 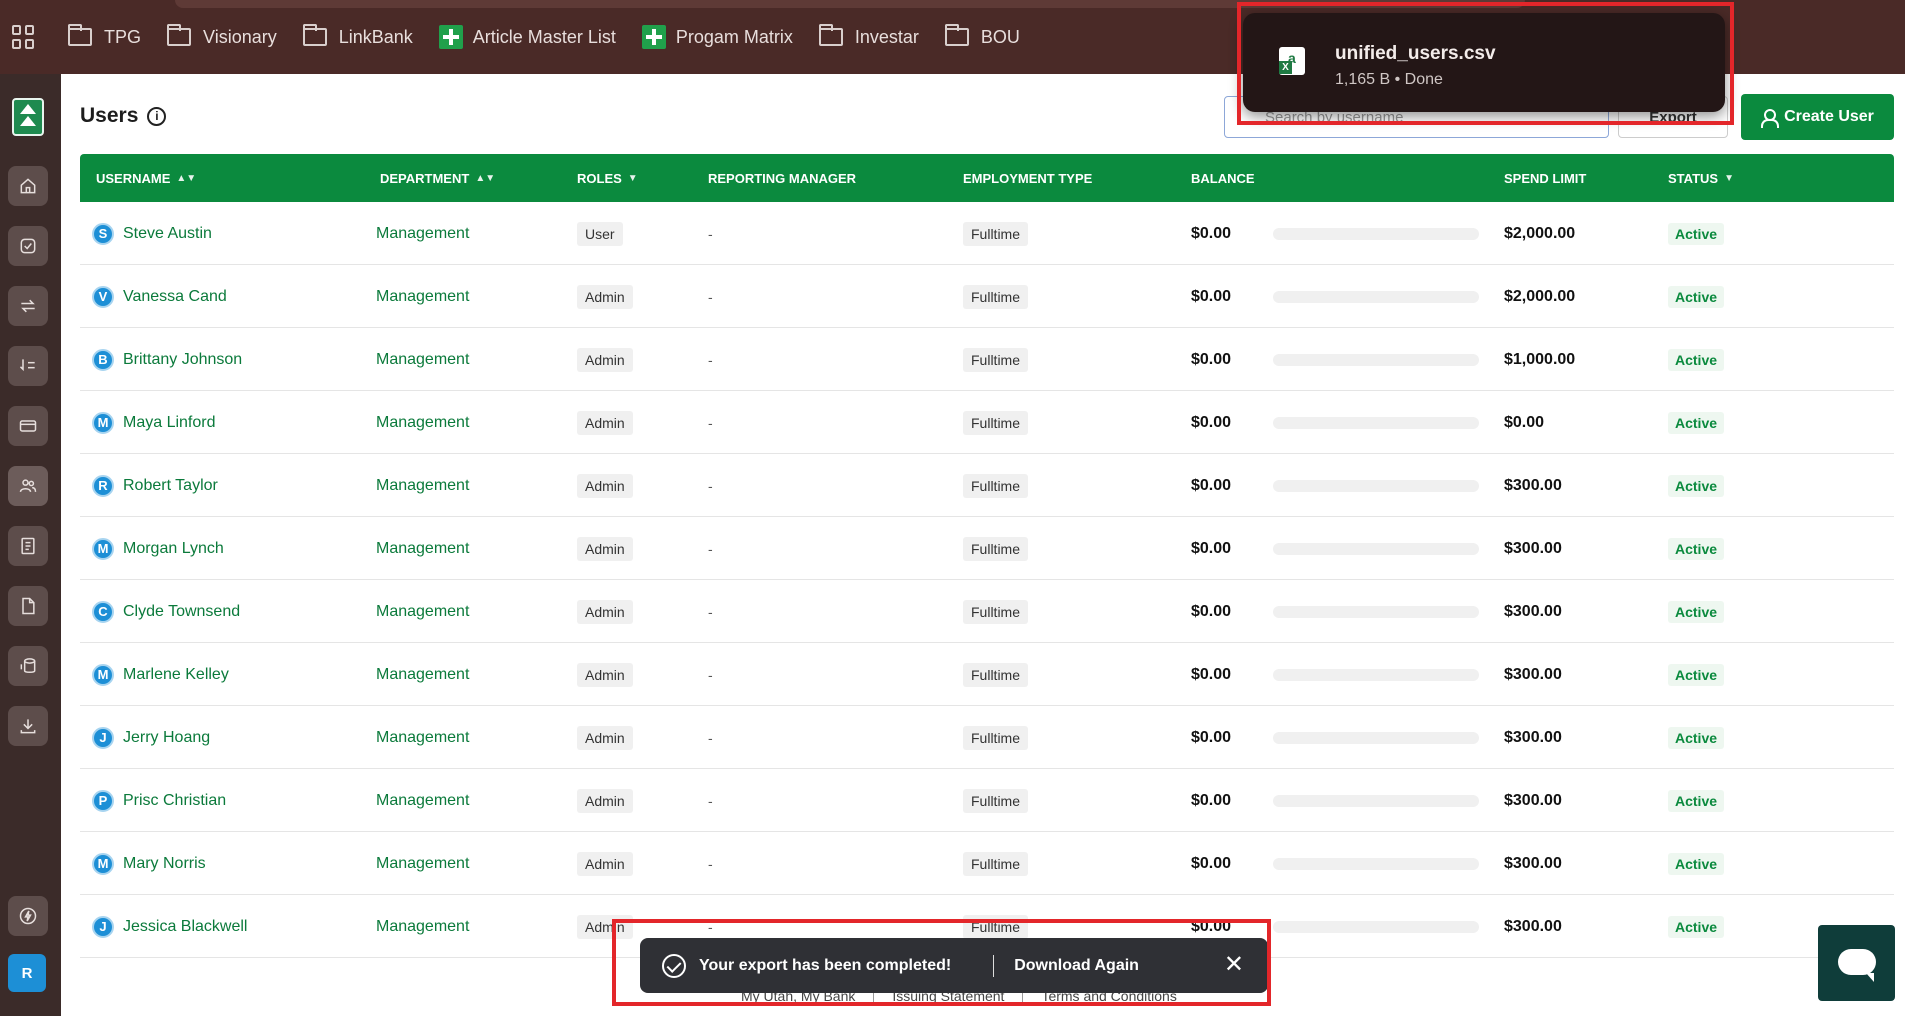 What do you see at coordinates (28, 186) in the screenshot?
I see `sidebar-item-home` at bounding box center [28, 186].